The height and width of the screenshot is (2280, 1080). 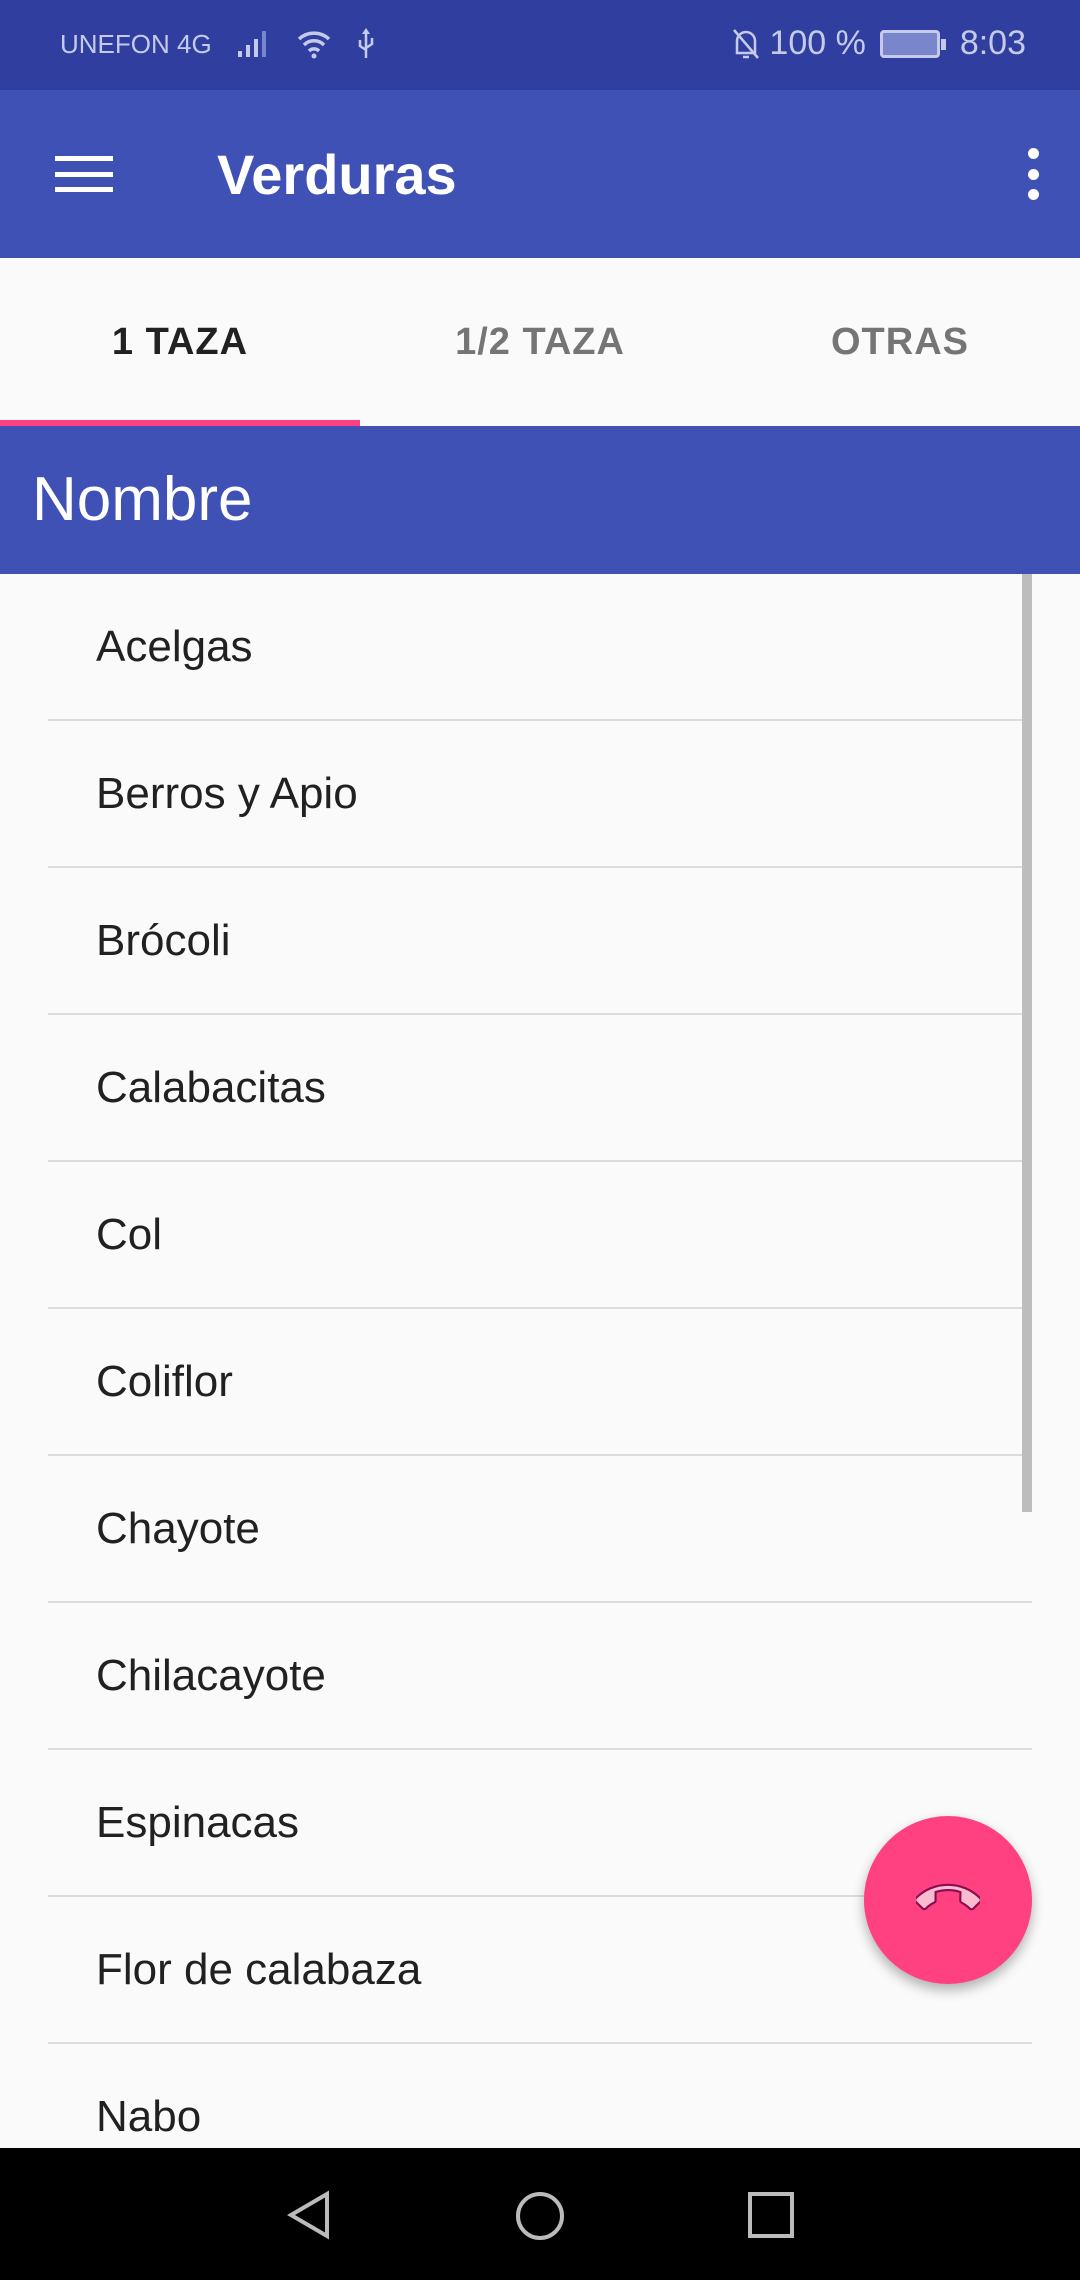 I want to click on page-title: Verduras, so click(x=337, y=174).